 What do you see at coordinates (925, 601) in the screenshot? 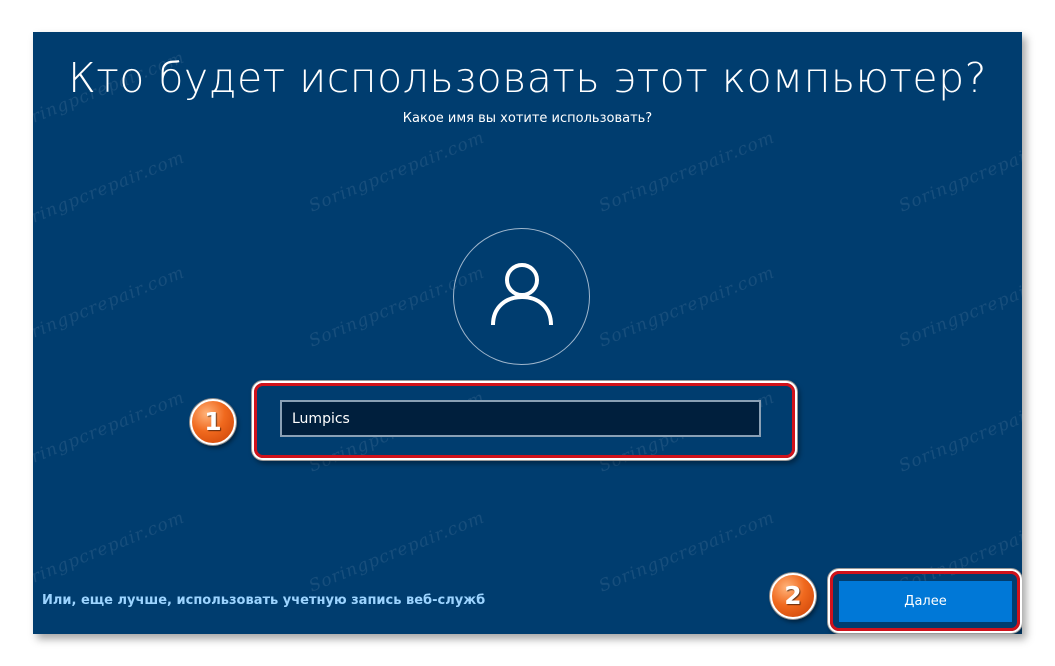
I see `next-button: Далее` at bounding box center [925, 601].